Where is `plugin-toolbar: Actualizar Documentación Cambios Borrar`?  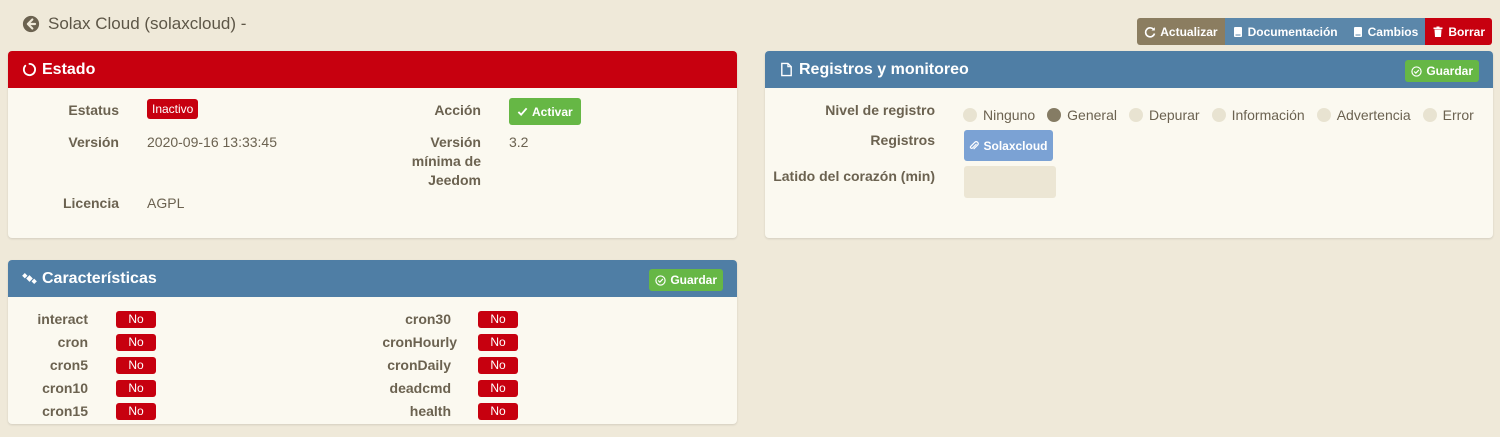
plugin-toolbar: Actualizar Documentación Cambios Borrar is located at coordinates (1314, 31).